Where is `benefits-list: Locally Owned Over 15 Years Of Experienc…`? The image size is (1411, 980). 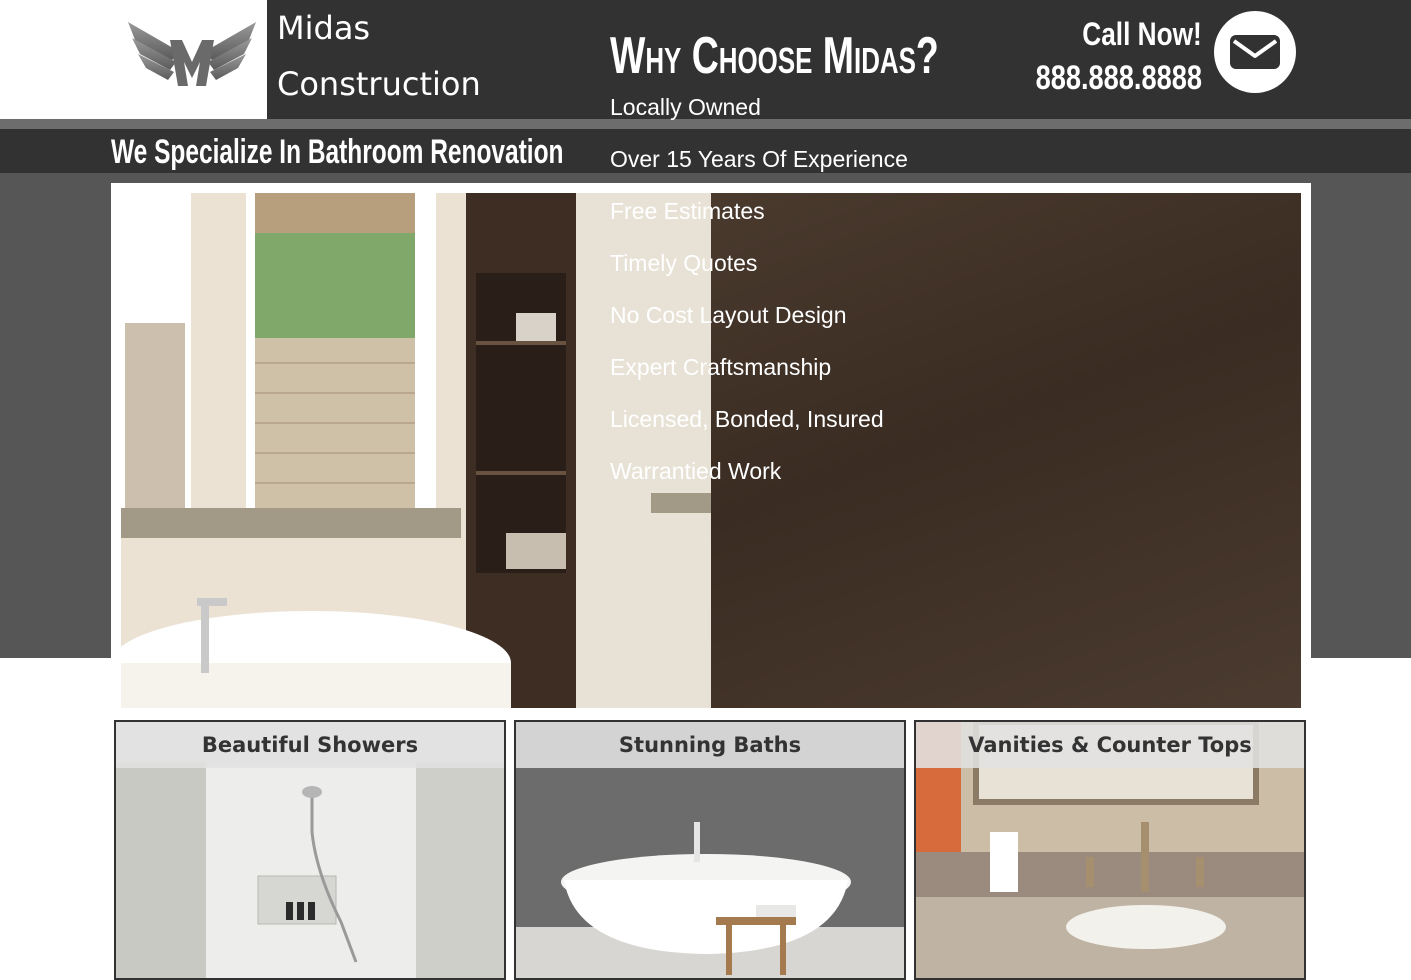 benefits-list: Locally Owned Over 15 Years Of Experienc… is located at coordinates (759, 298).